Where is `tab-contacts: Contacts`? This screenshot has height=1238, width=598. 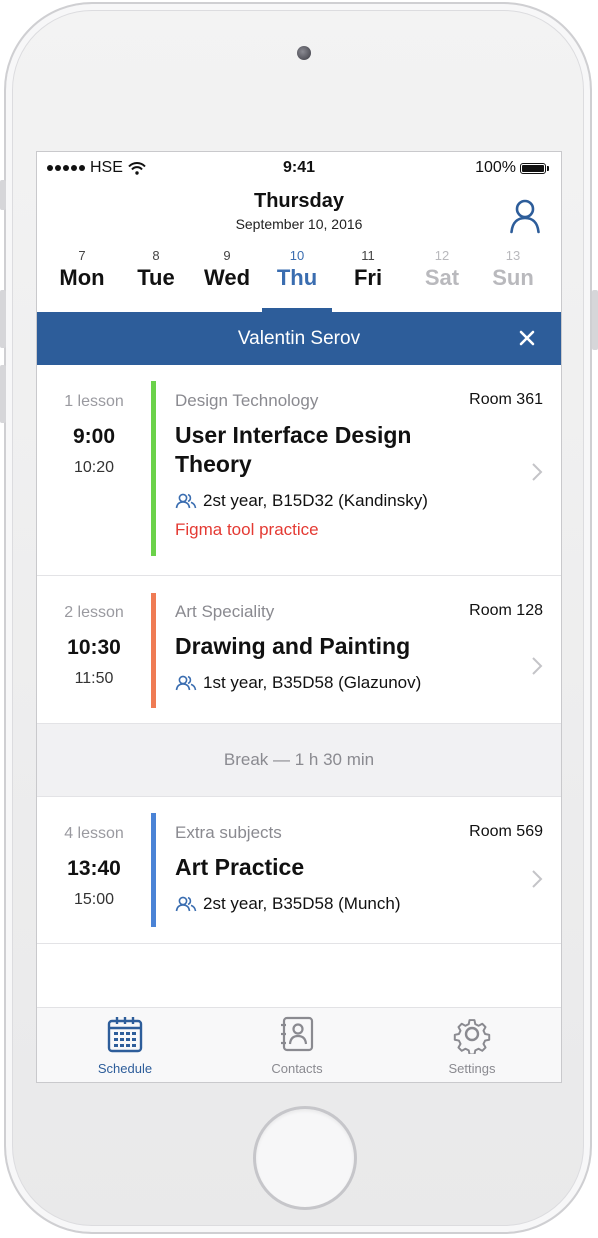
tab-contacts: Contacts is located at coordinates (297, 1045).